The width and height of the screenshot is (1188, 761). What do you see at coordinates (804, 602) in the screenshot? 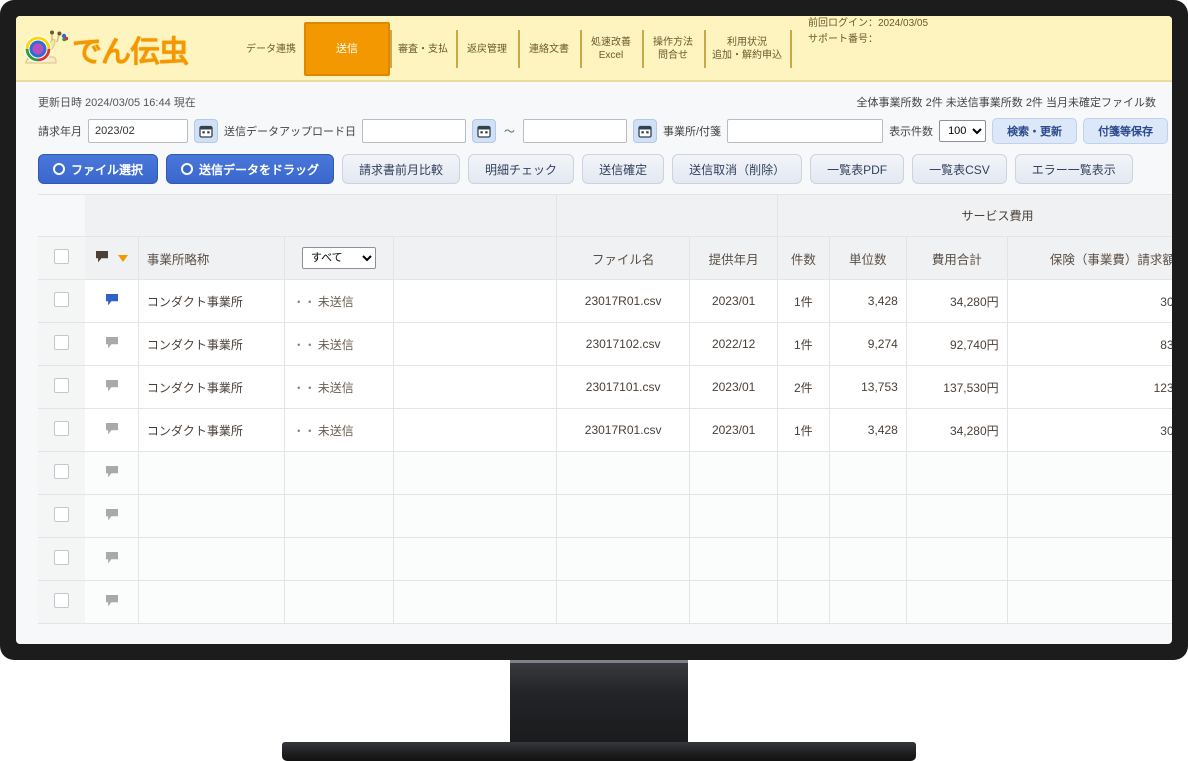
I see `row-count` at bounding box center [804, 602].